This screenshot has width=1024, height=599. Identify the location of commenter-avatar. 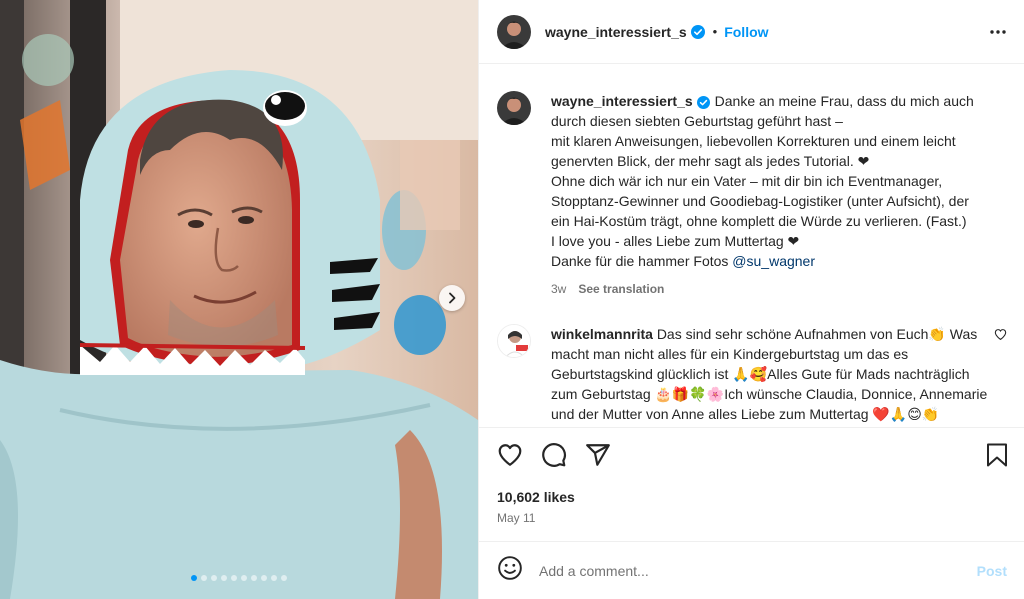
(514, 341).